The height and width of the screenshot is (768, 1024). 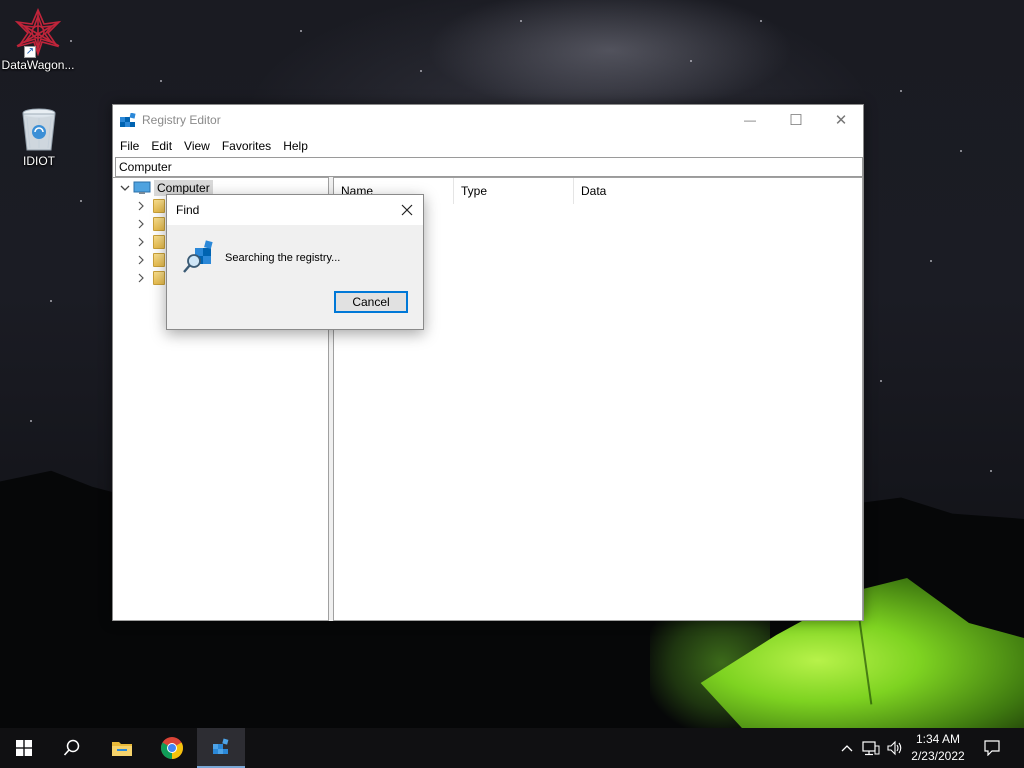 I want to click on dialog-close-button, so click(x=407, y=210).